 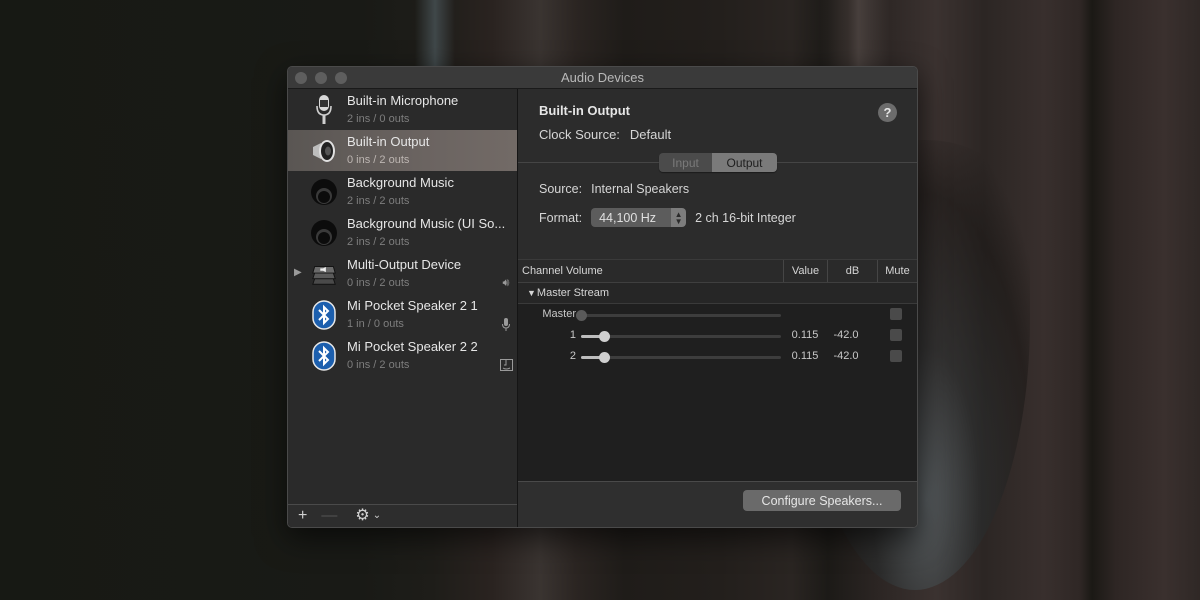 I want to click on channel-row: 2 0.115 -42.0, so click(x=717, y=356).